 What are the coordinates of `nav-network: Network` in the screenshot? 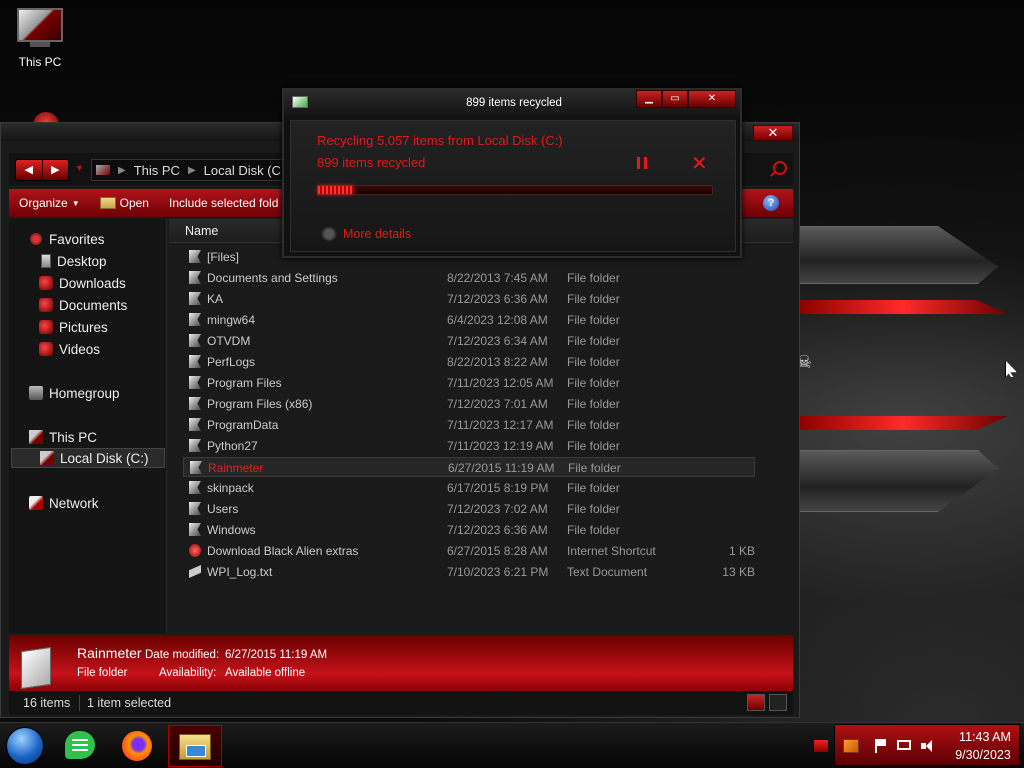 It's located at (64, 503).